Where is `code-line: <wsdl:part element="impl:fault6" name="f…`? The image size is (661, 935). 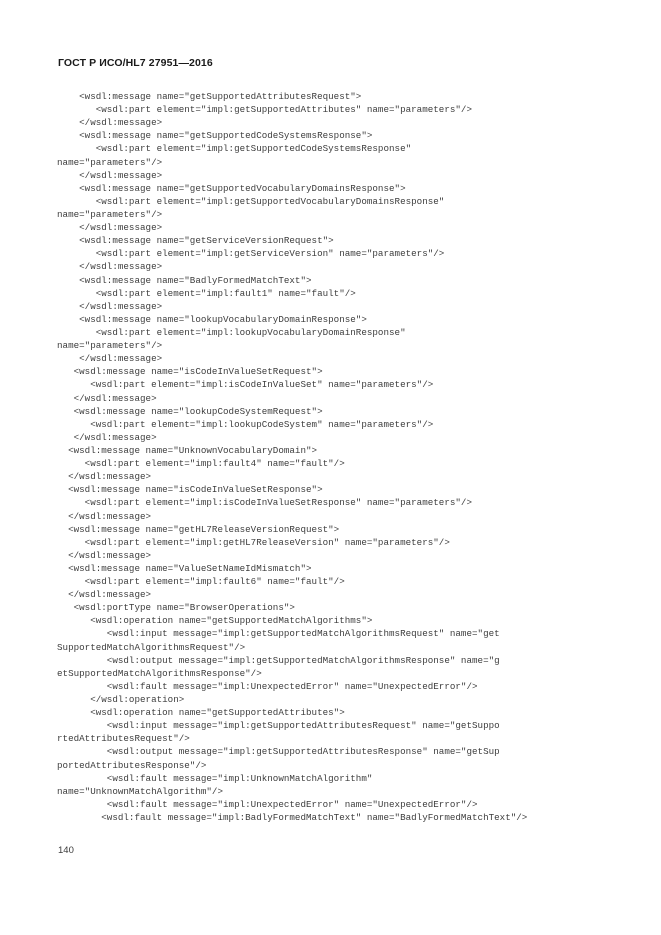 code-line: <wsdl:part element="impl:fault6" name="f… is located at coordinates (201, 582).